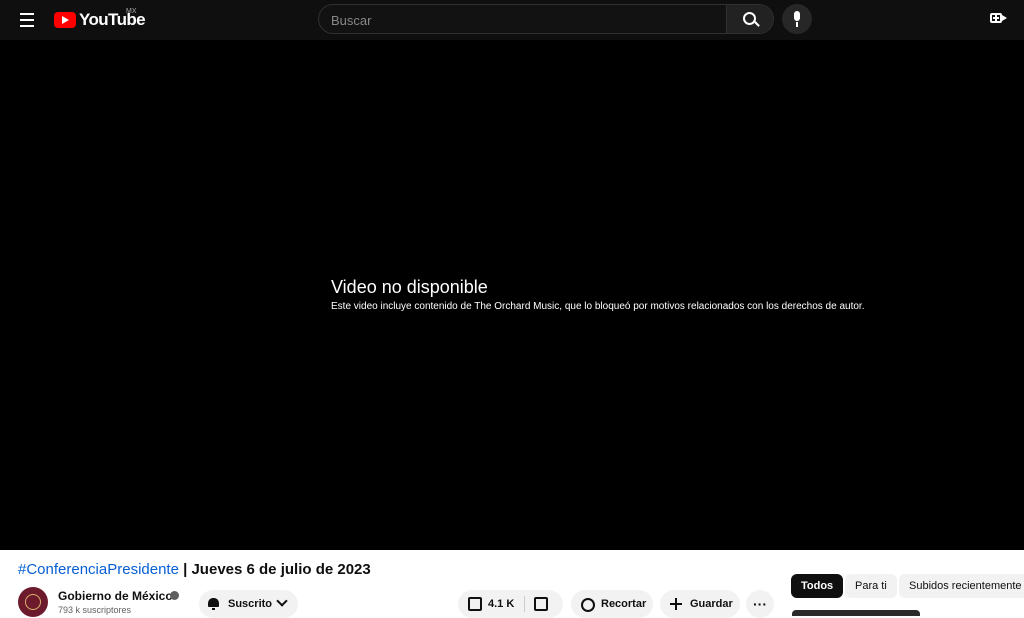 This screenshot has height=618, width=1024. I want to click on subscriber-count: 793 k suscriptores, so click(95, 610).